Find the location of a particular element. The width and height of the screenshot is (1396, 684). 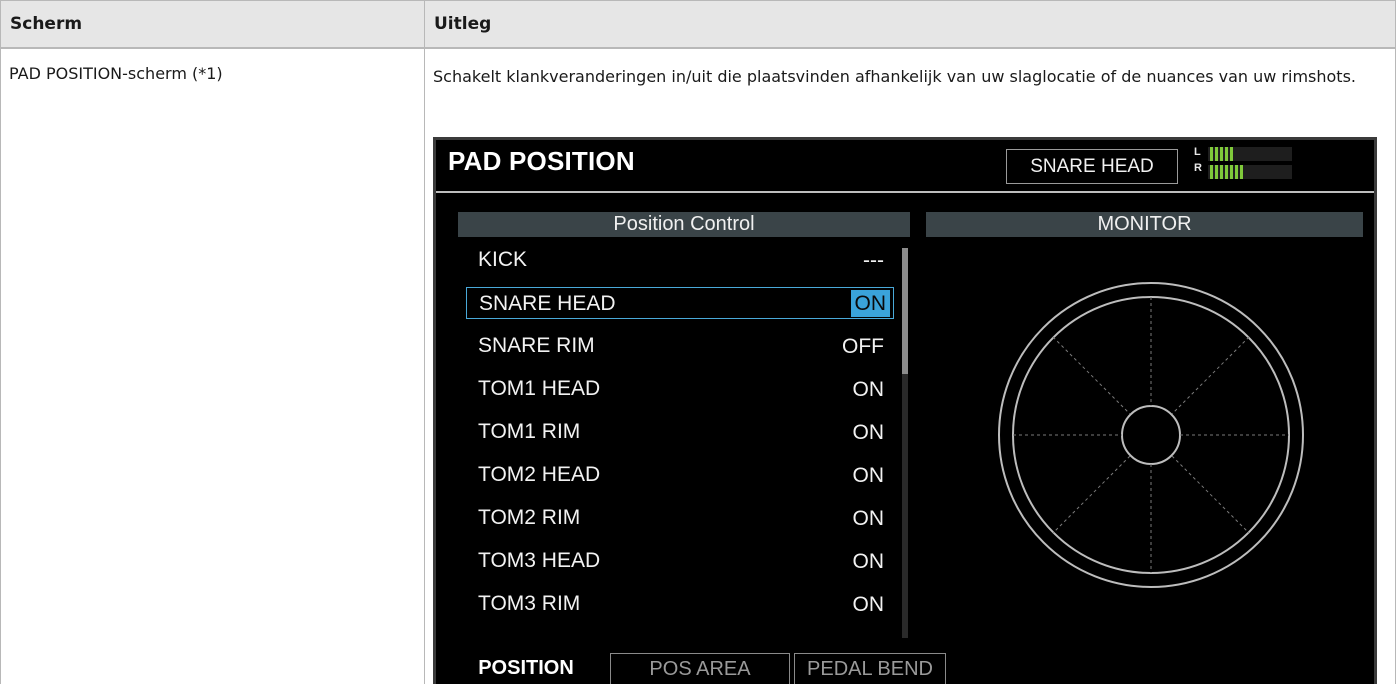

cell-scherm: PAD POSITION-scherm (*1) is located at coordinates (116, 73).